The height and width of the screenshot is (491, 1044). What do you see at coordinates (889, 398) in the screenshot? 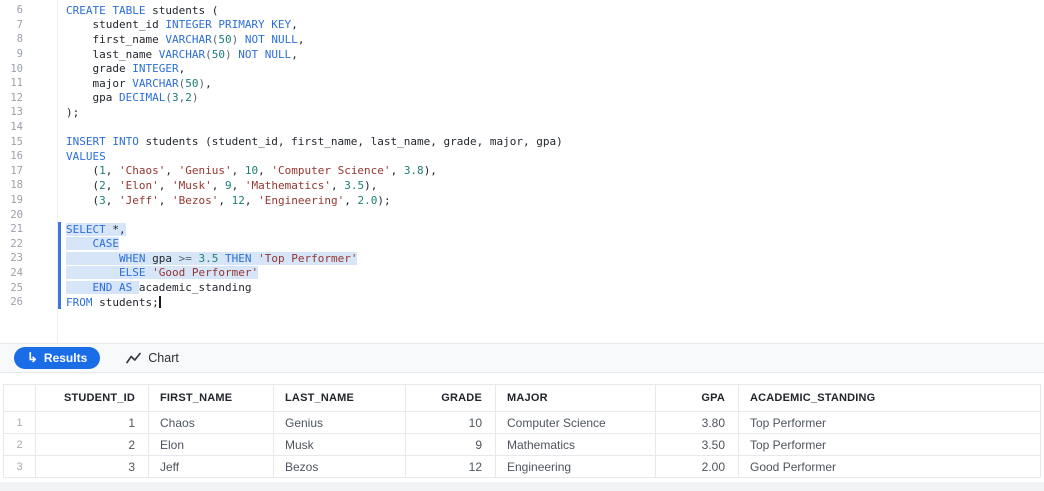
I see `column-header-academic_standing: ACADEMIC_STANDING` at bounding box center [889, 398].